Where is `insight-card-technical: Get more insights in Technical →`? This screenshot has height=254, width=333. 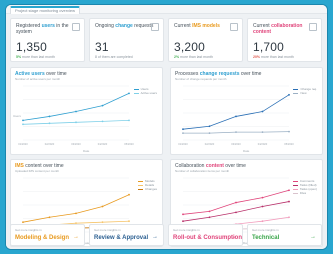
insight-card-technical: Get more insights in Technical → is located at coordinates (284, 235).